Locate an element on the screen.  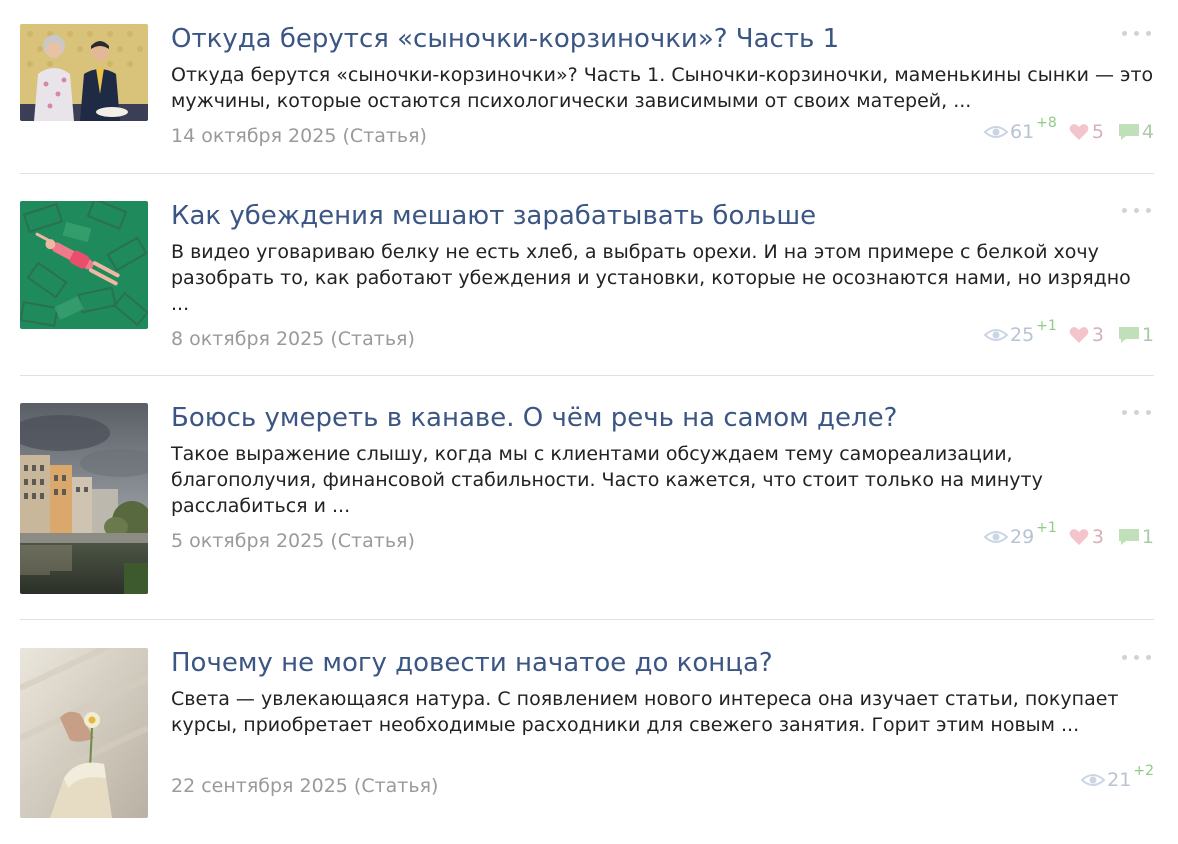
comments-stat: 4 is located at coordinates (1136, 132).